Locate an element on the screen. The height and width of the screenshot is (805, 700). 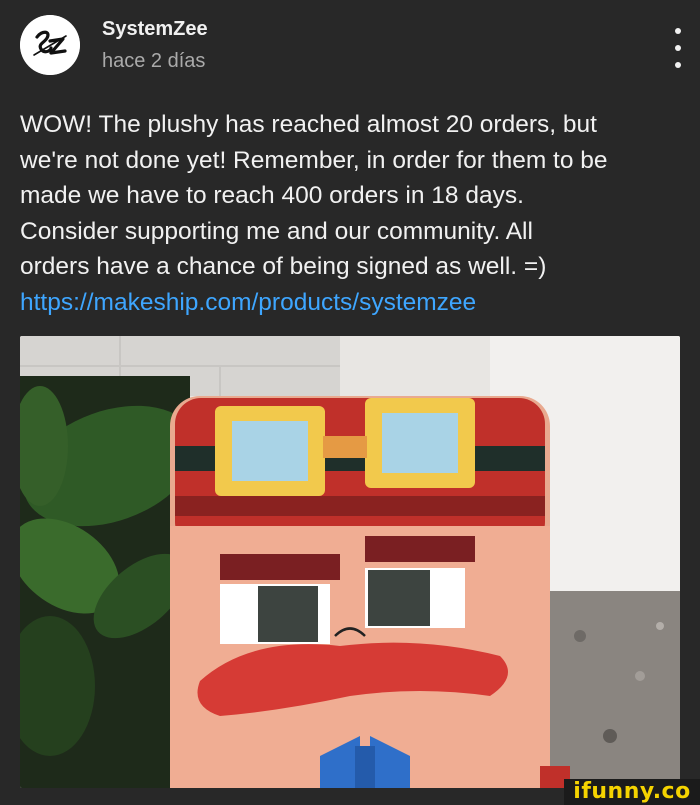
post-header: SystemZee hace 2 días is located at coordinates (355, 47).